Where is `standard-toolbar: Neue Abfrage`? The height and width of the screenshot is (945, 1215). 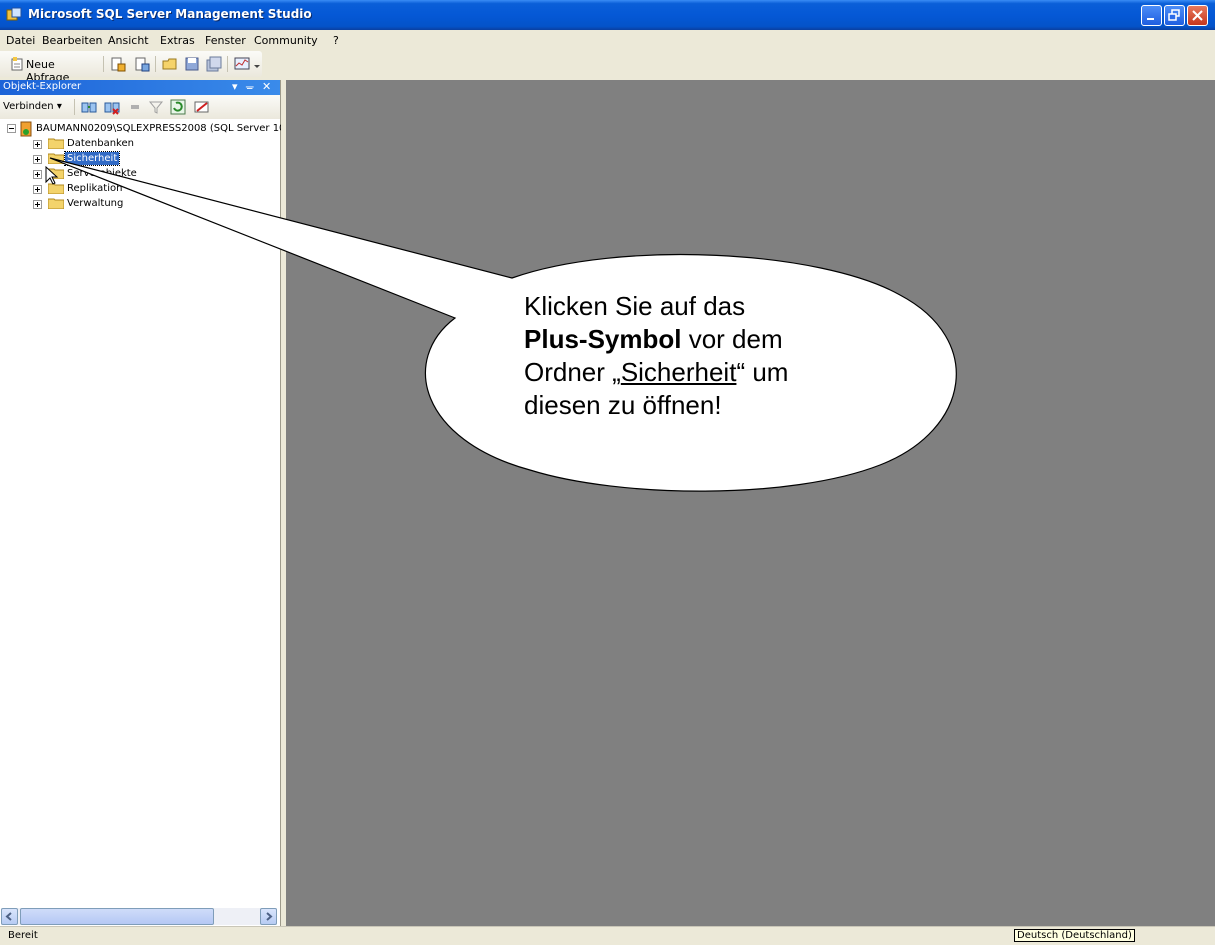
standard-toolbar: Neue Abfrage is located at coordinates (131, 67).